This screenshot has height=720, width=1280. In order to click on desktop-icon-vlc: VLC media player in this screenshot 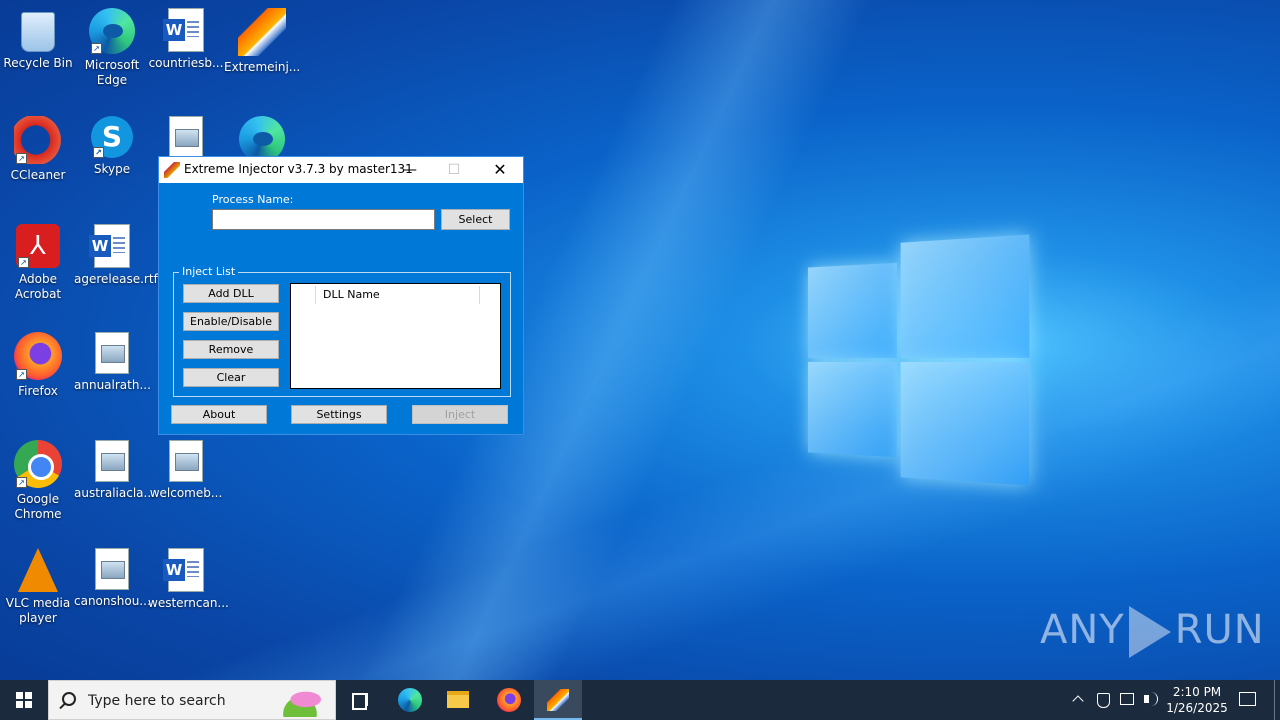, I will do `click(38, 585)`.